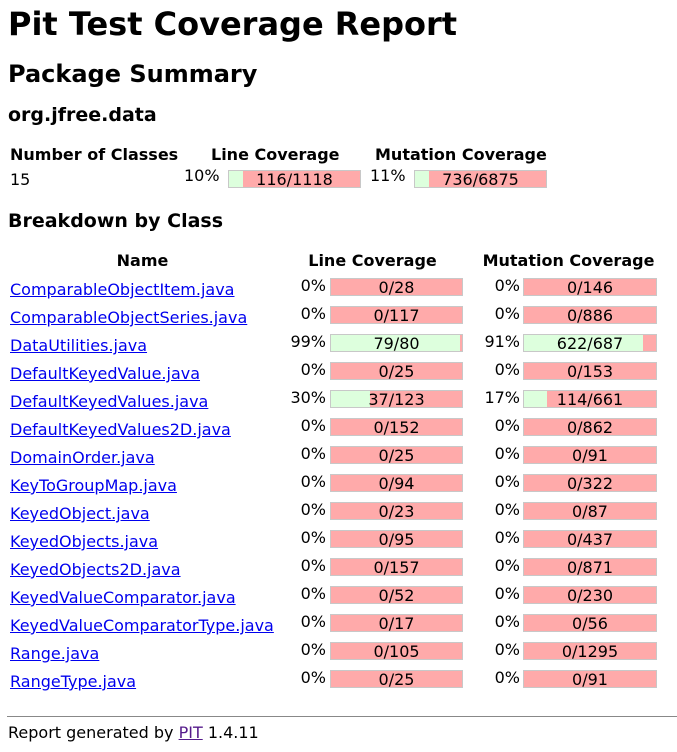  Describe the element at coordinates (308, 397) in the screenshot. I see `line-coverage-percent: 30%` at that location.